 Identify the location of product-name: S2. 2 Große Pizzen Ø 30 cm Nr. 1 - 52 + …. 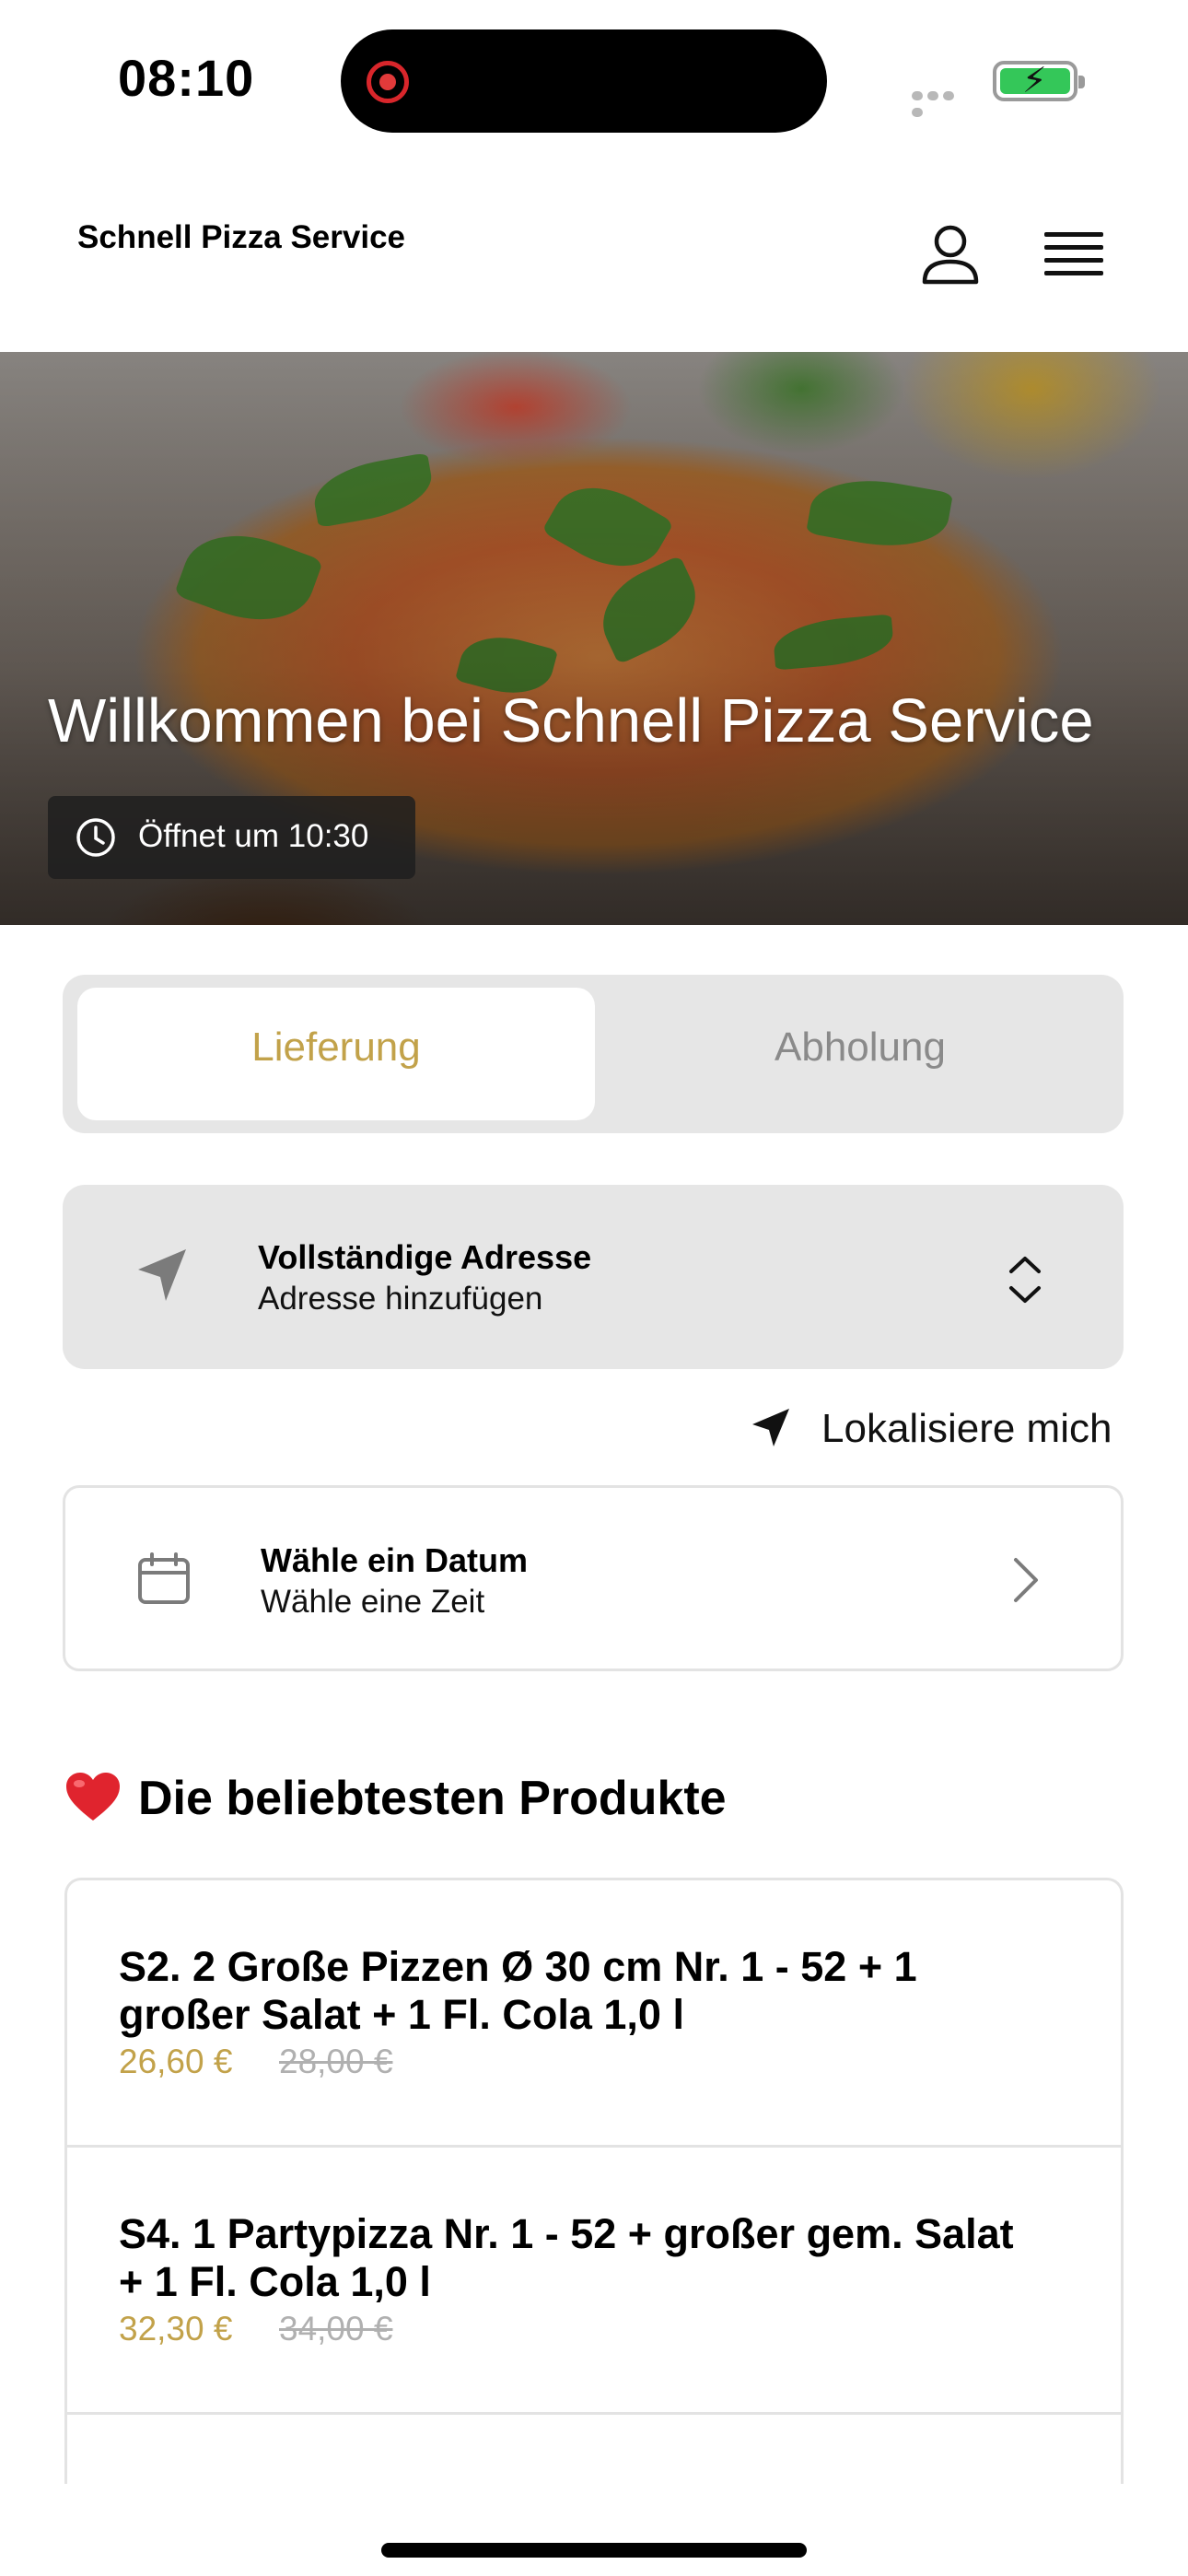
(518, 1990).